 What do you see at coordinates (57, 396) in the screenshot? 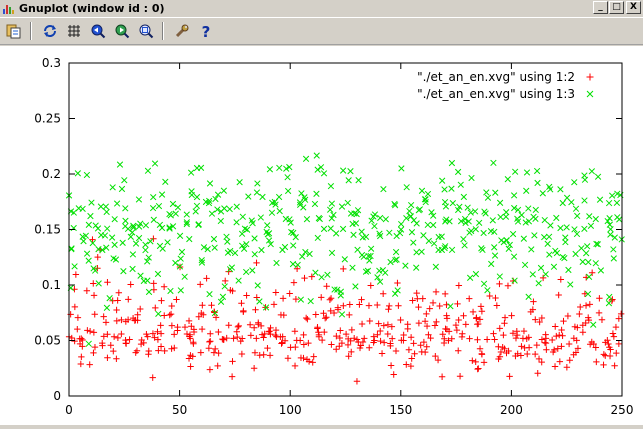
I see `y-tick-label: 0` at bounding box center [57, 396].